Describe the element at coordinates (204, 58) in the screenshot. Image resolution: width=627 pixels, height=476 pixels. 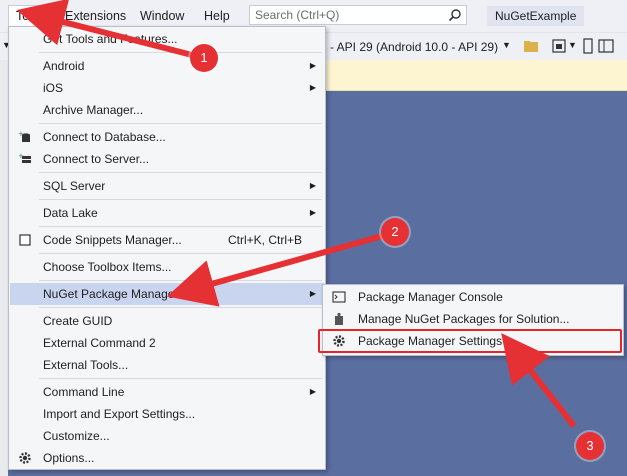
I see `step-badge-1: 1` at that location.